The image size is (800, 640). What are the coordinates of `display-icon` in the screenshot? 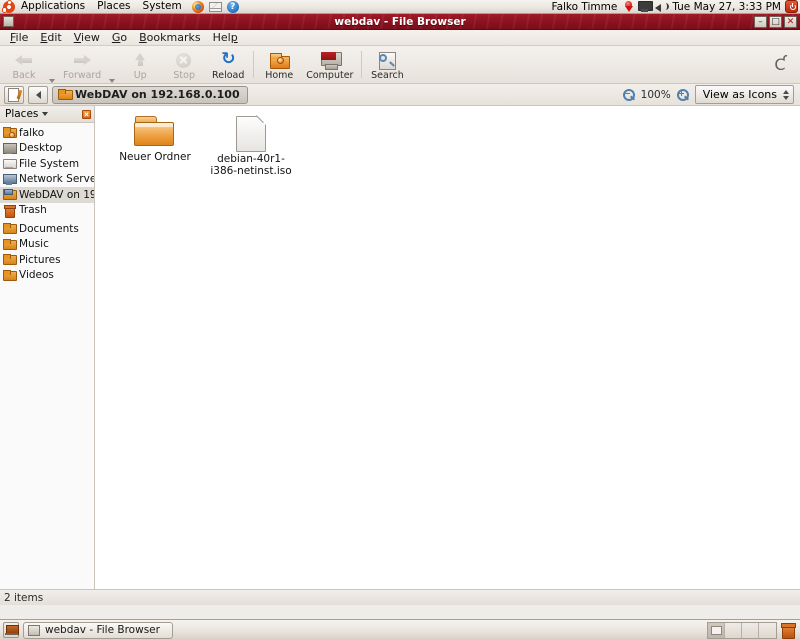 It's located at (646, 6).